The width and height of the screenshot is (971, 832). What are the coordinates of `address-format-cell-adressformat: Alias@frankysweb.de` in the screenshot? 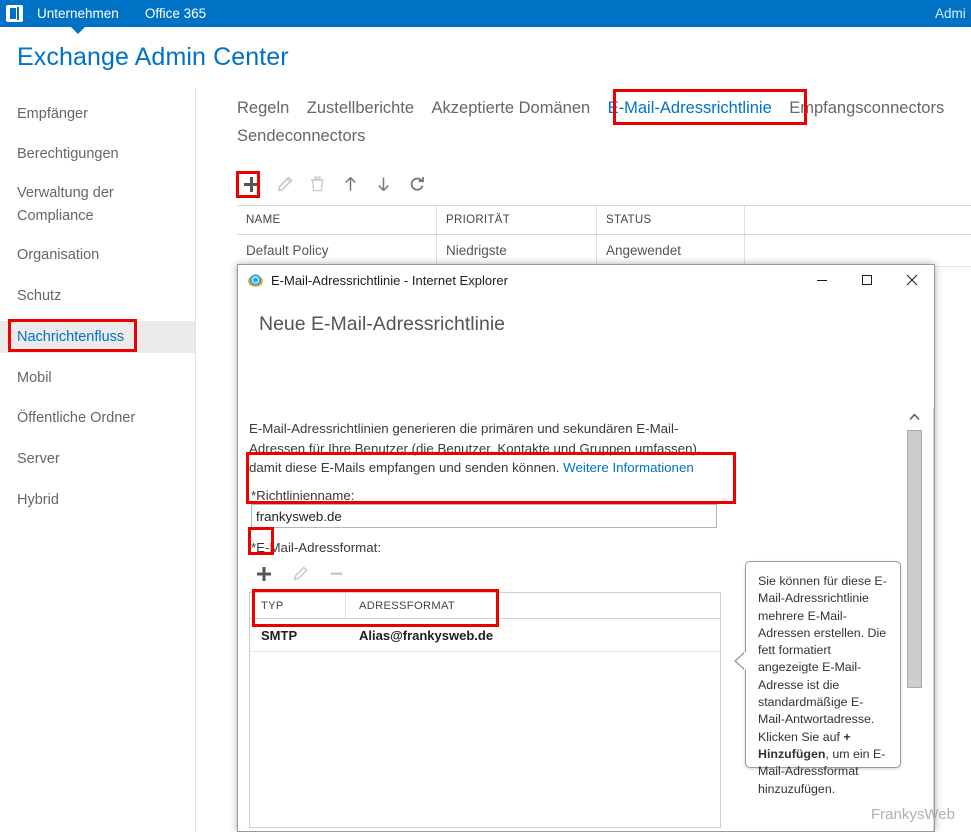 It's located at (426, 635).